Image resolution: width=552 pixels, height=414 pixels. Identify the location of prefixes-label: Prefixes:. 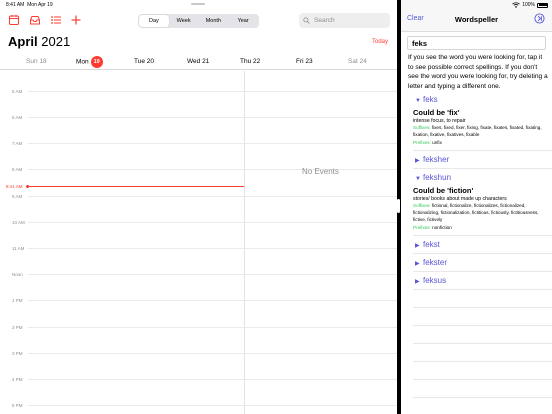
(422, 227).